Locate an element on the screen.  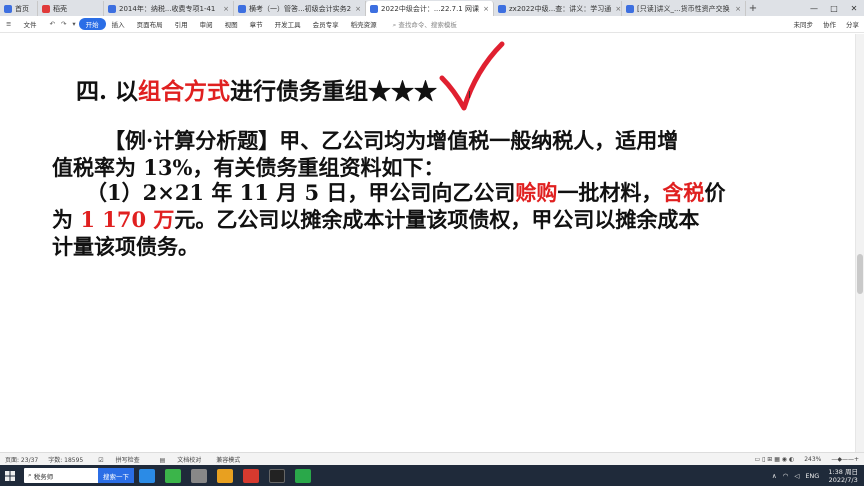
text-run: （1）2×21 年 11 月 5 日，甲公司向乙公司 is located at coordinates (301, 192).